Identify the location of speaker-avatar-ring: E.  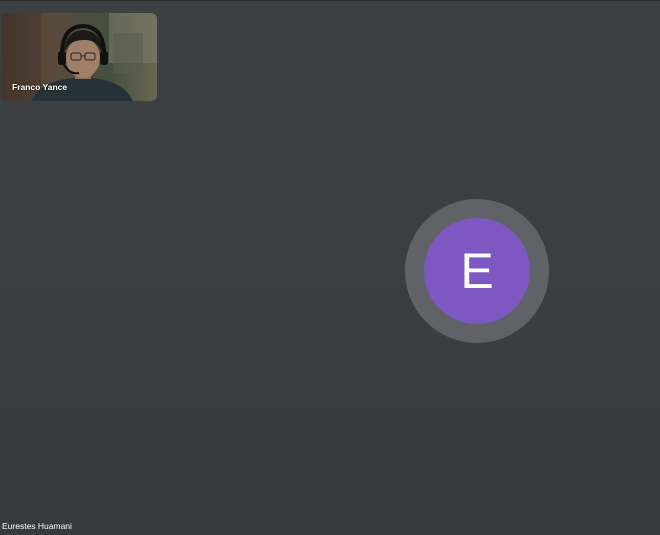
(477, 271).